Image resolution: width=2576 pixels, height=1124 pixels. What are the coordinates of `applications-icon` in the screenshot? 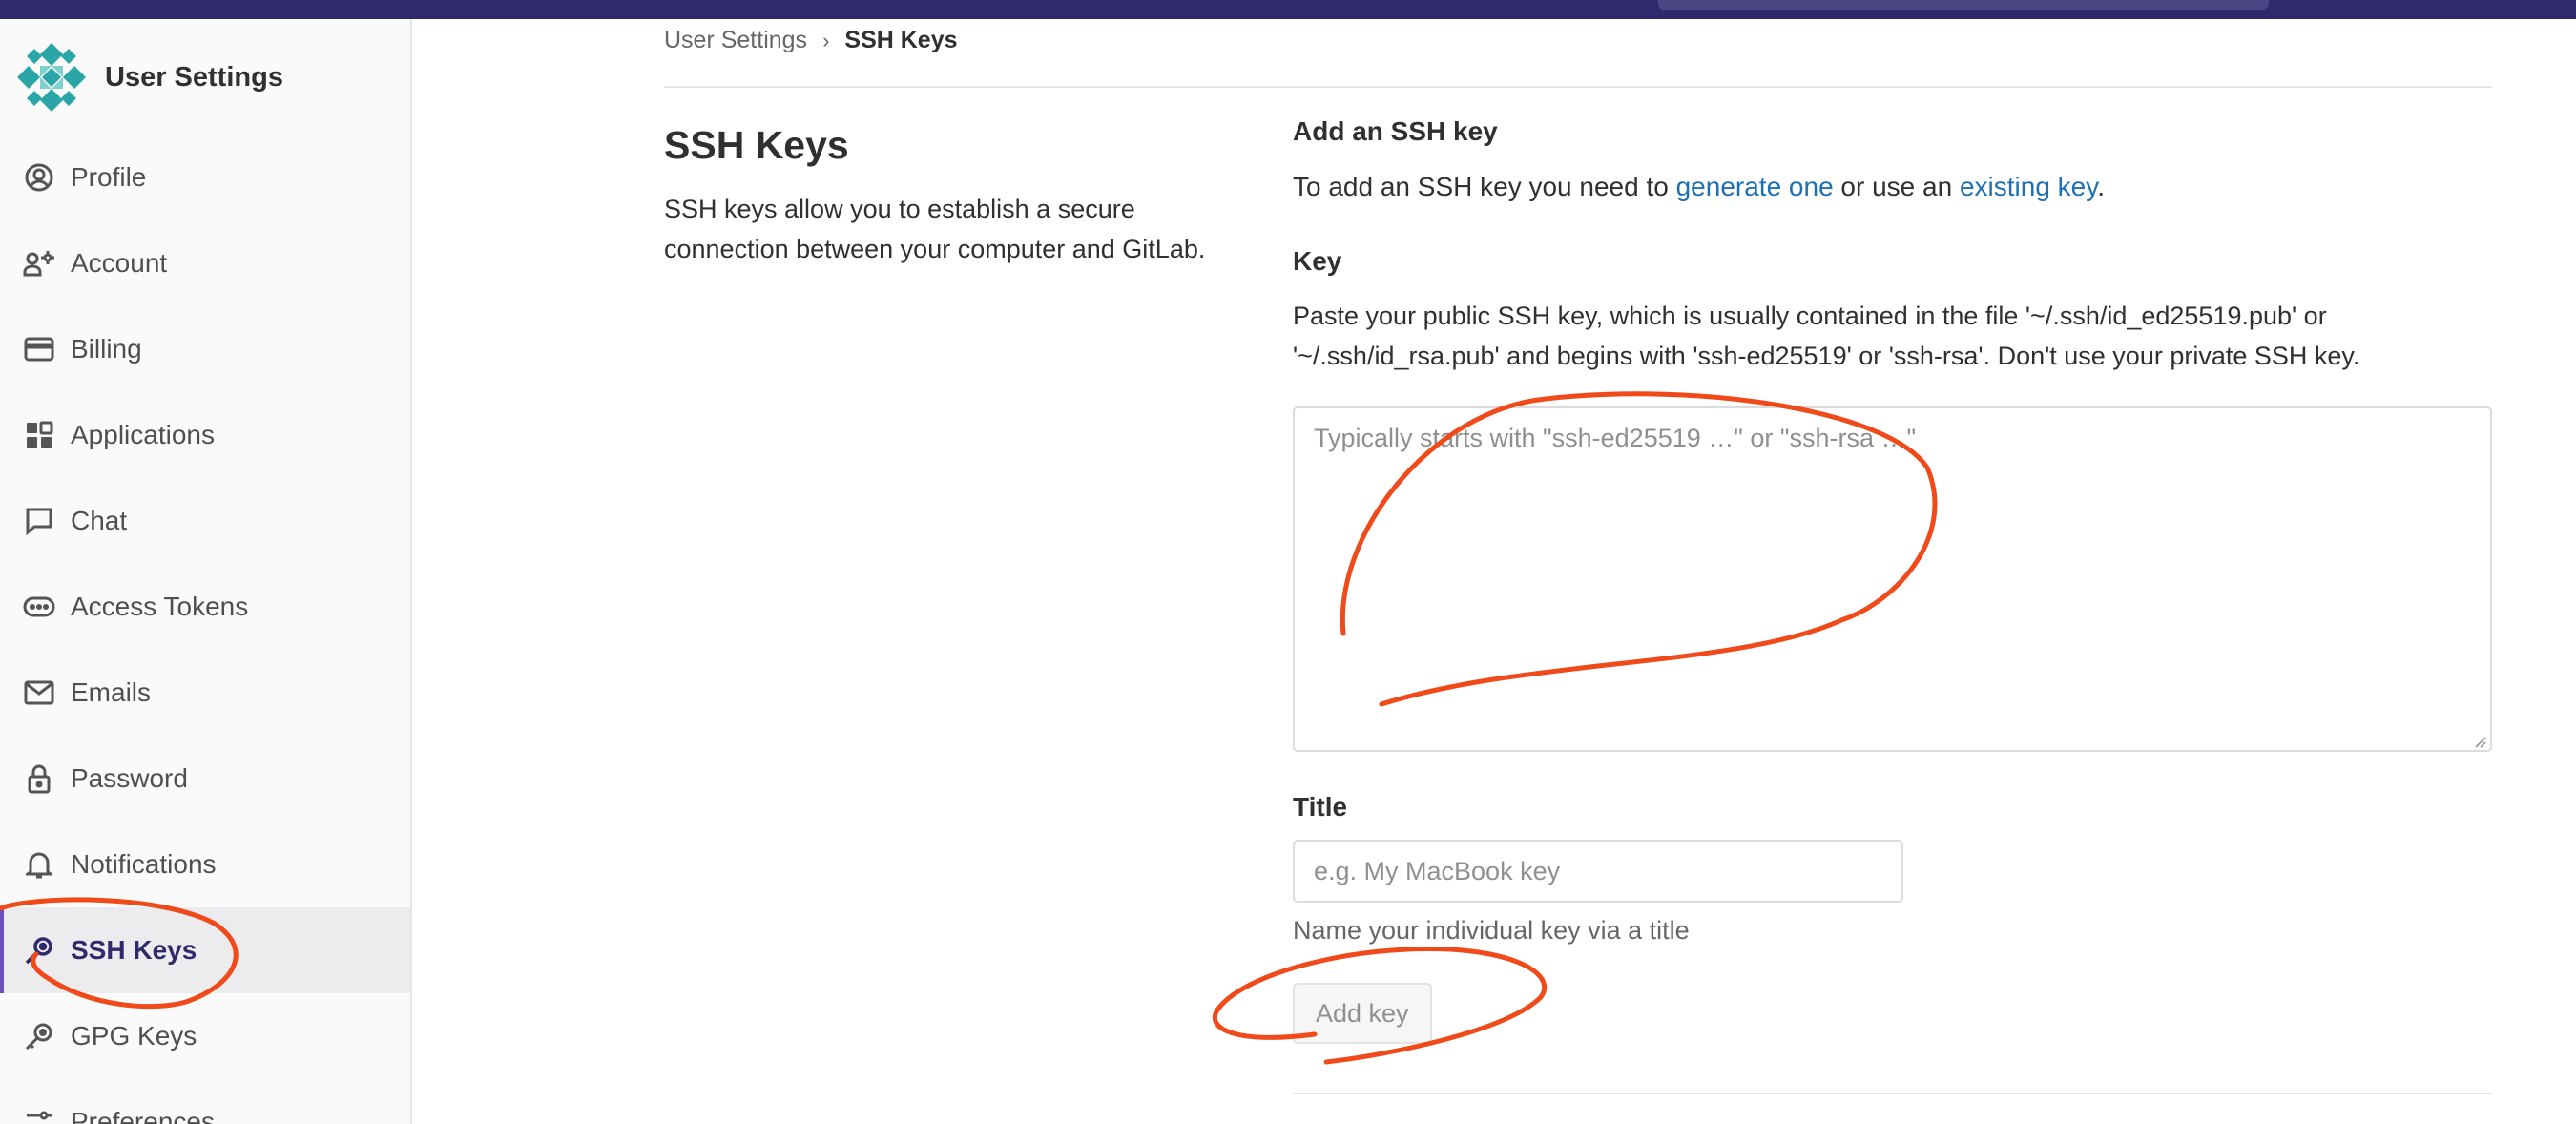 It's located at (39, 435).